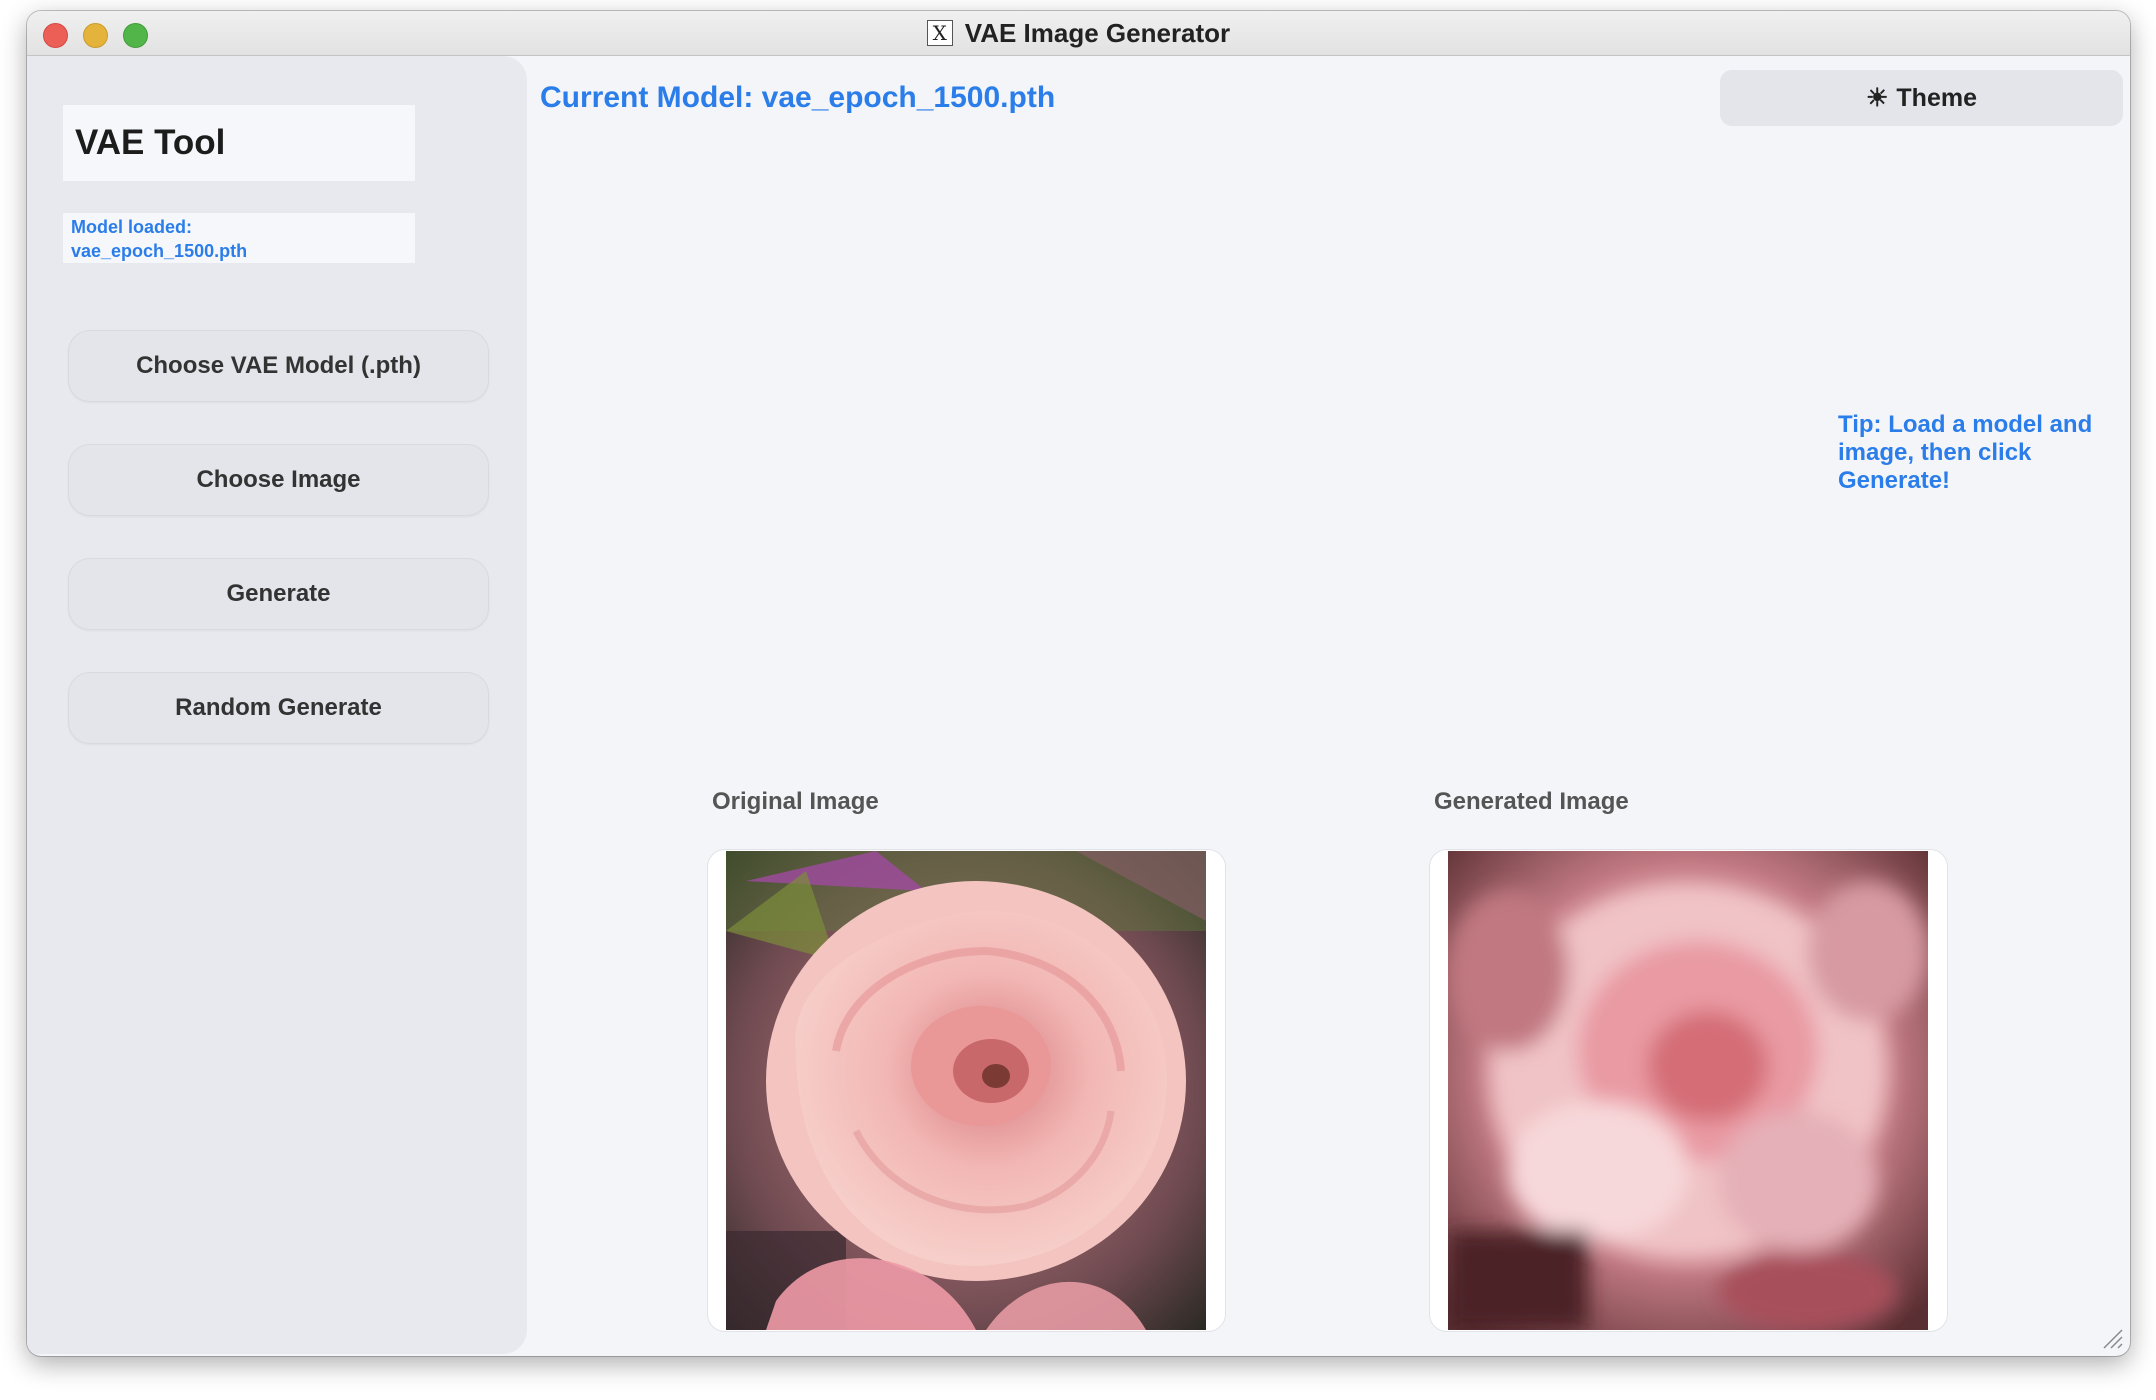 The height and width of the screenshot is (1400, 2156). Describe the element at coordinates (239, 238) in the screenshot. I see `model-status-label: Model loaded: vae_epoch_1500.pth` at that location.